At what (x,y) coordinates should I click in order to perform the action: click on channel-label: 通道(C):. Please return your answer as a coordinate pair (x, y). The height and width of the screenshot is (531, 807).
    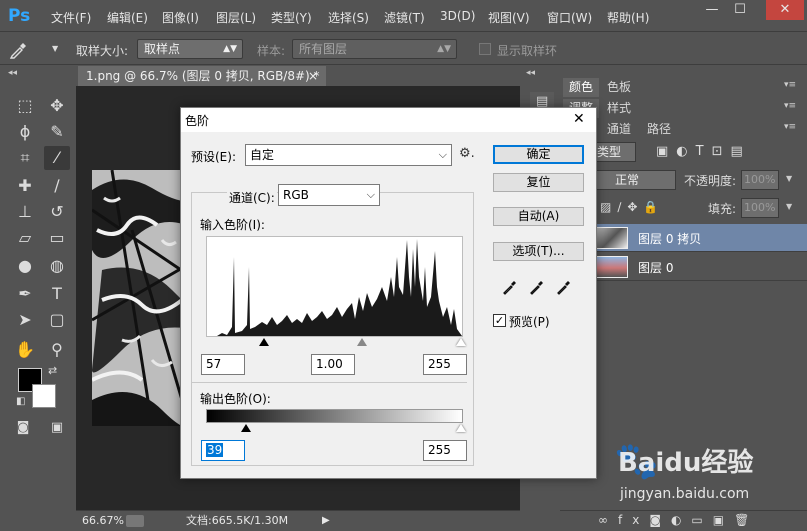
    Looking at the image, I should click on (252, 197).